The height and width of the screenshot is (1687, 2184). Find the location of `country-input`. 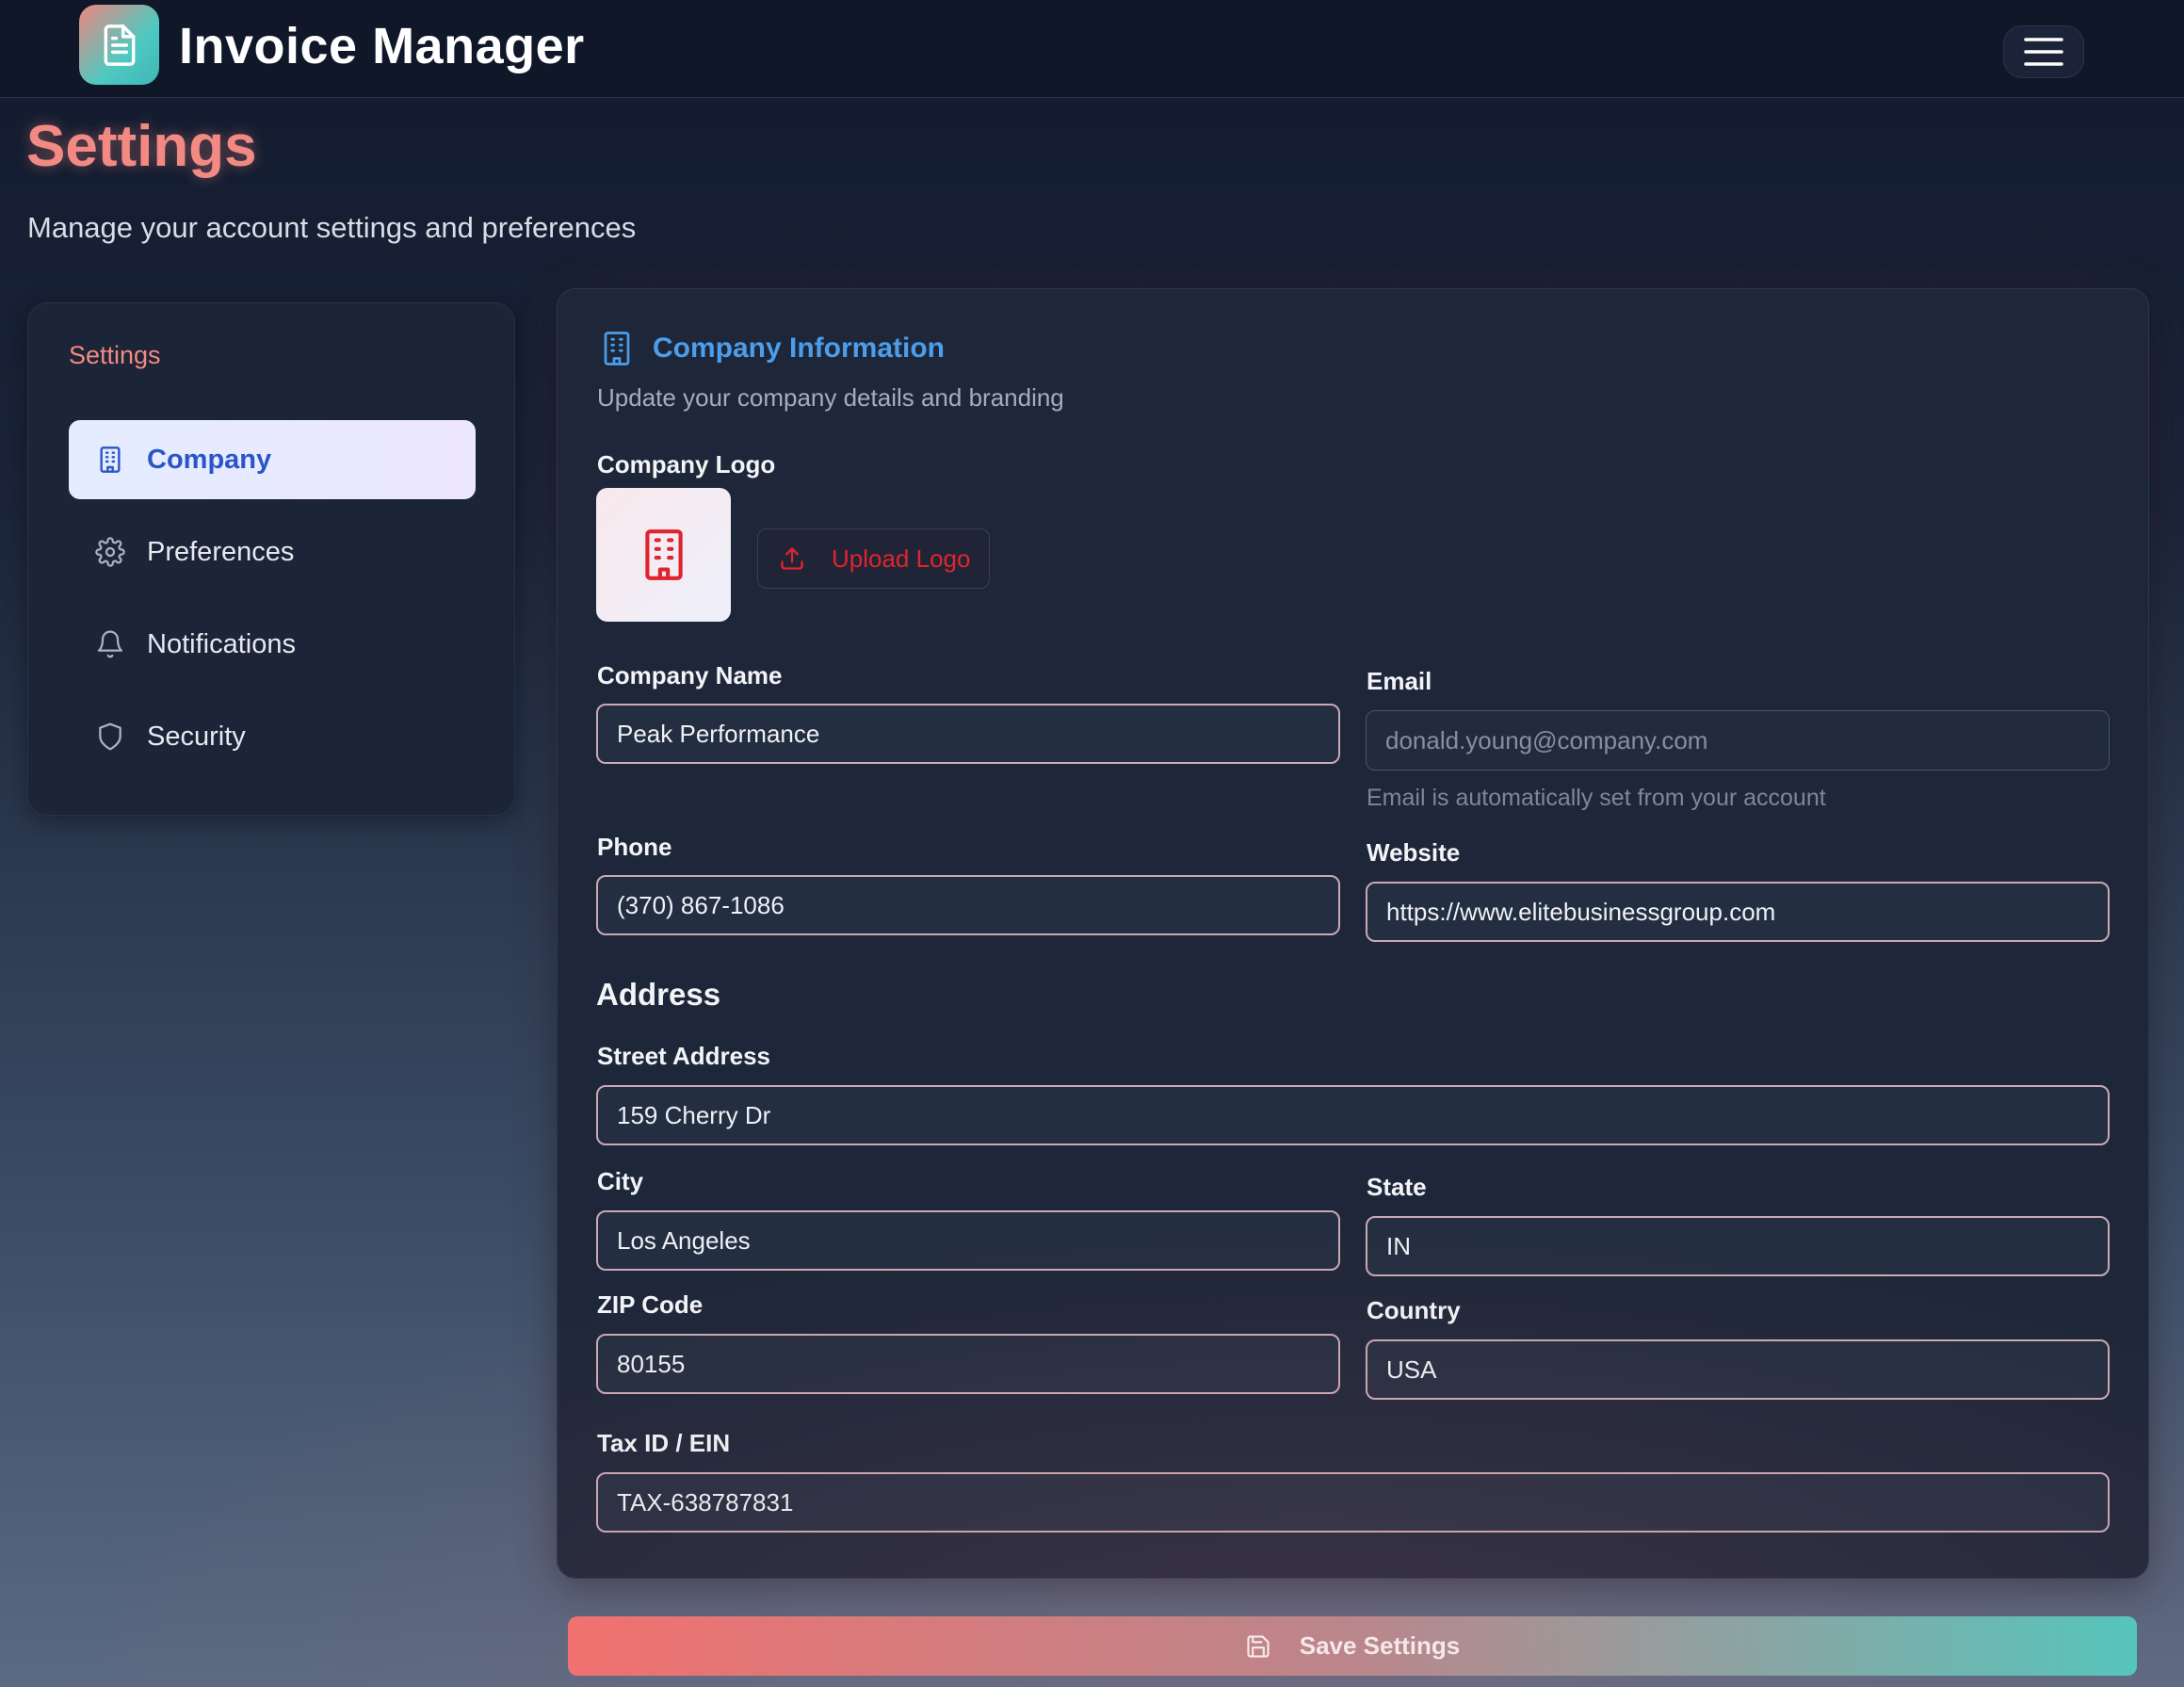

country-input is located at coordinates (1738, 1369).